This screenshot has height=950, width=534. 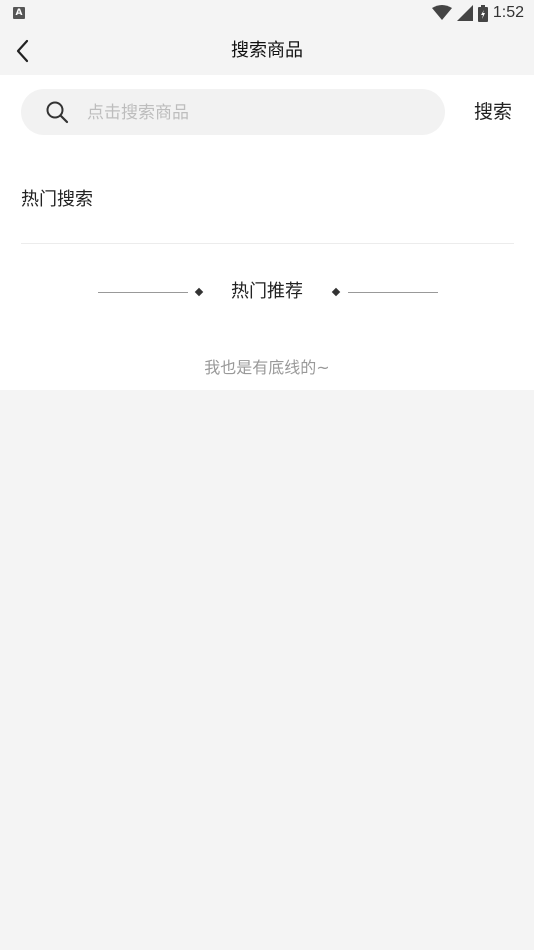 I want to click on search-button: 搜索, so click(x=493, y=112).